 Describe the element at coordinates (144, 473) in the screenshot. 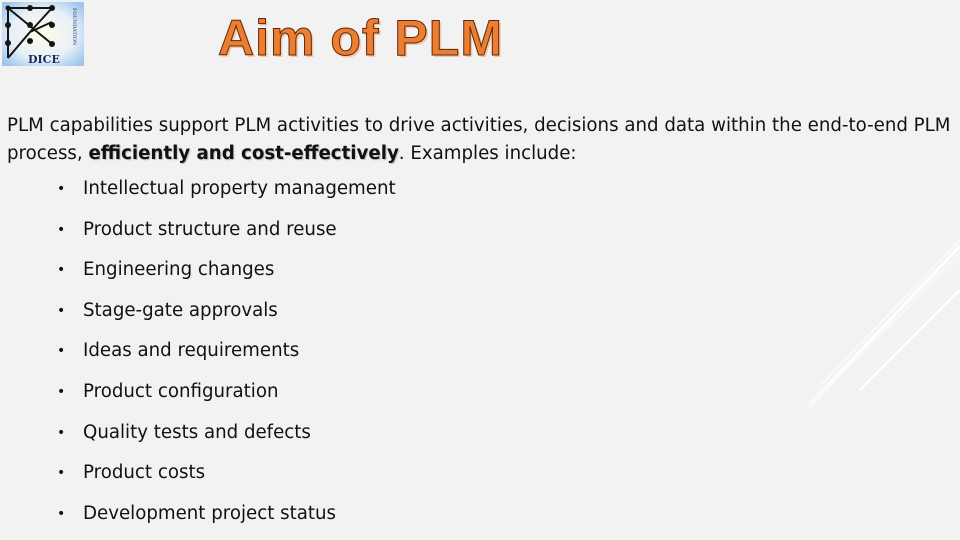

I see `list-item-text: Product costs` at that location.